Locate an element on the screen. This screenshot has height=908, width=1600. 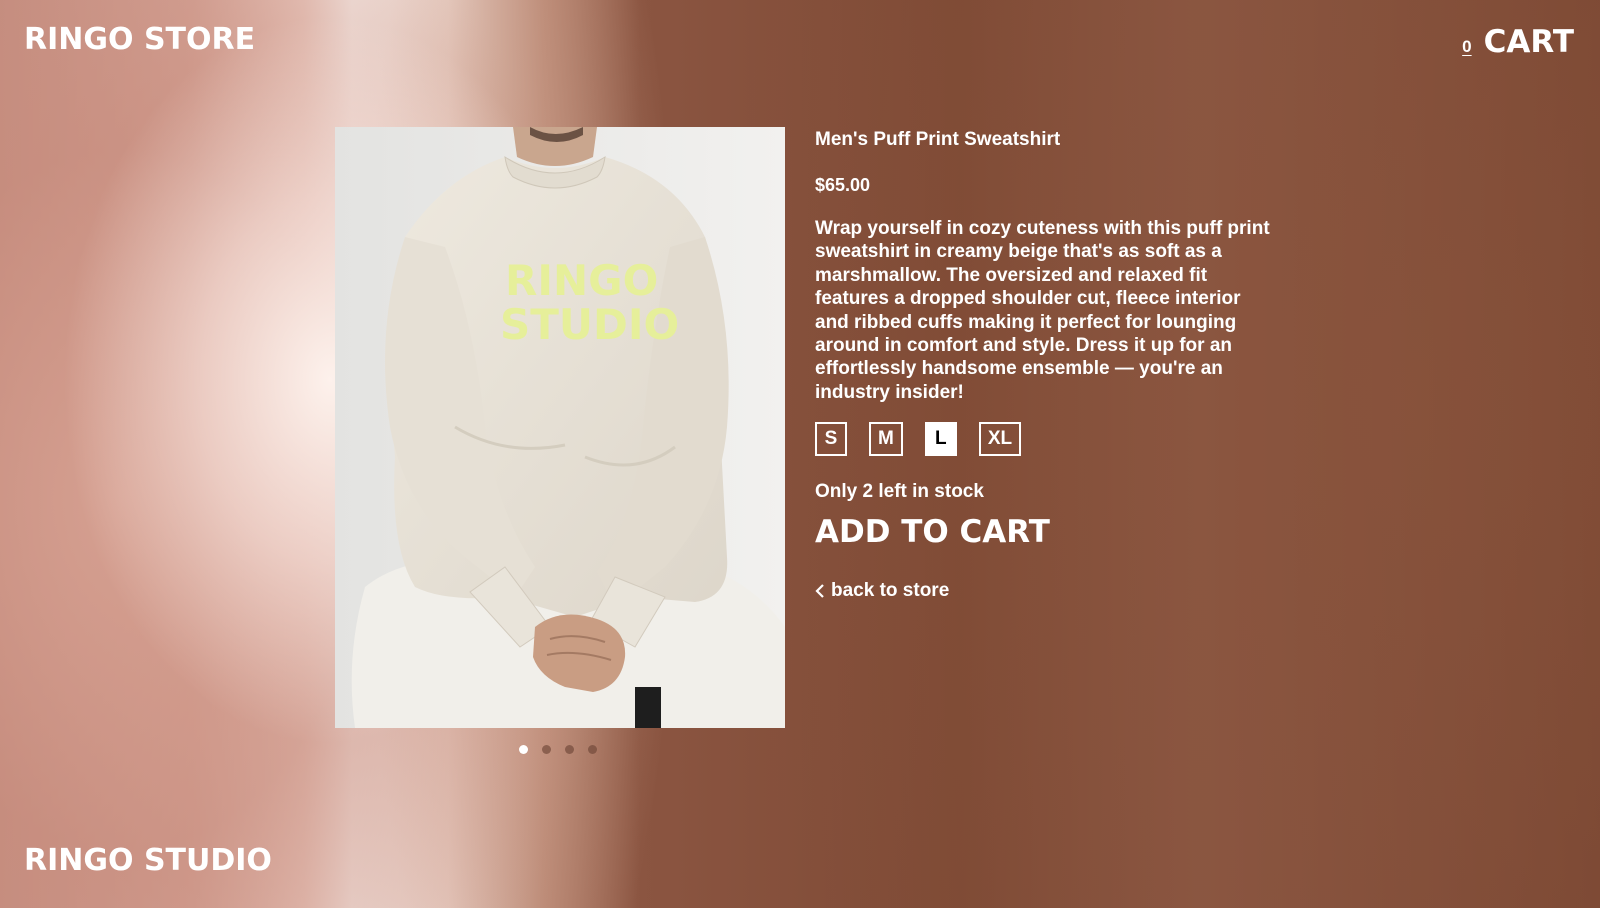
size-option-xl: XL is located at coordinates (1000, 439).